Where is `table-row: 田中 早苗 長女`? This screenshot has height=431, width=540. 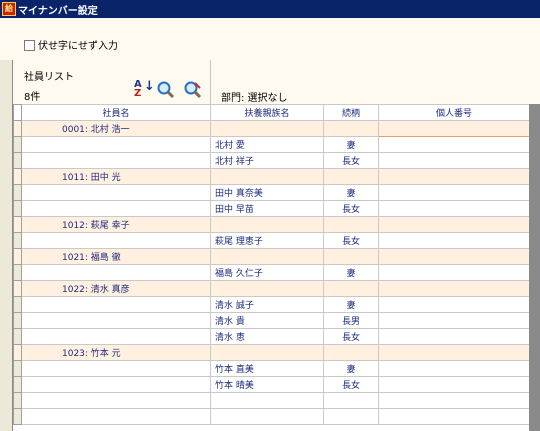 table-row: 田中 早苗 長女 is located at coordinates (271, 208).